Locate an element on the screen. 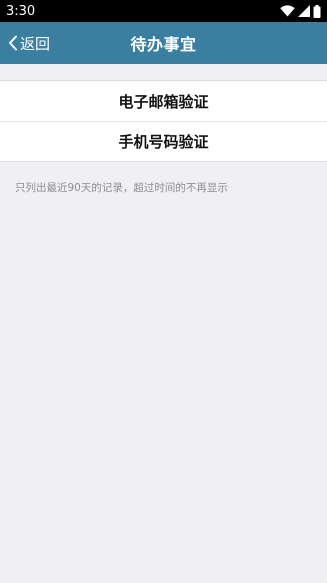 The width and height of the screenshot is (327, 583). wifi-icon is located at coordinates (287, 11).